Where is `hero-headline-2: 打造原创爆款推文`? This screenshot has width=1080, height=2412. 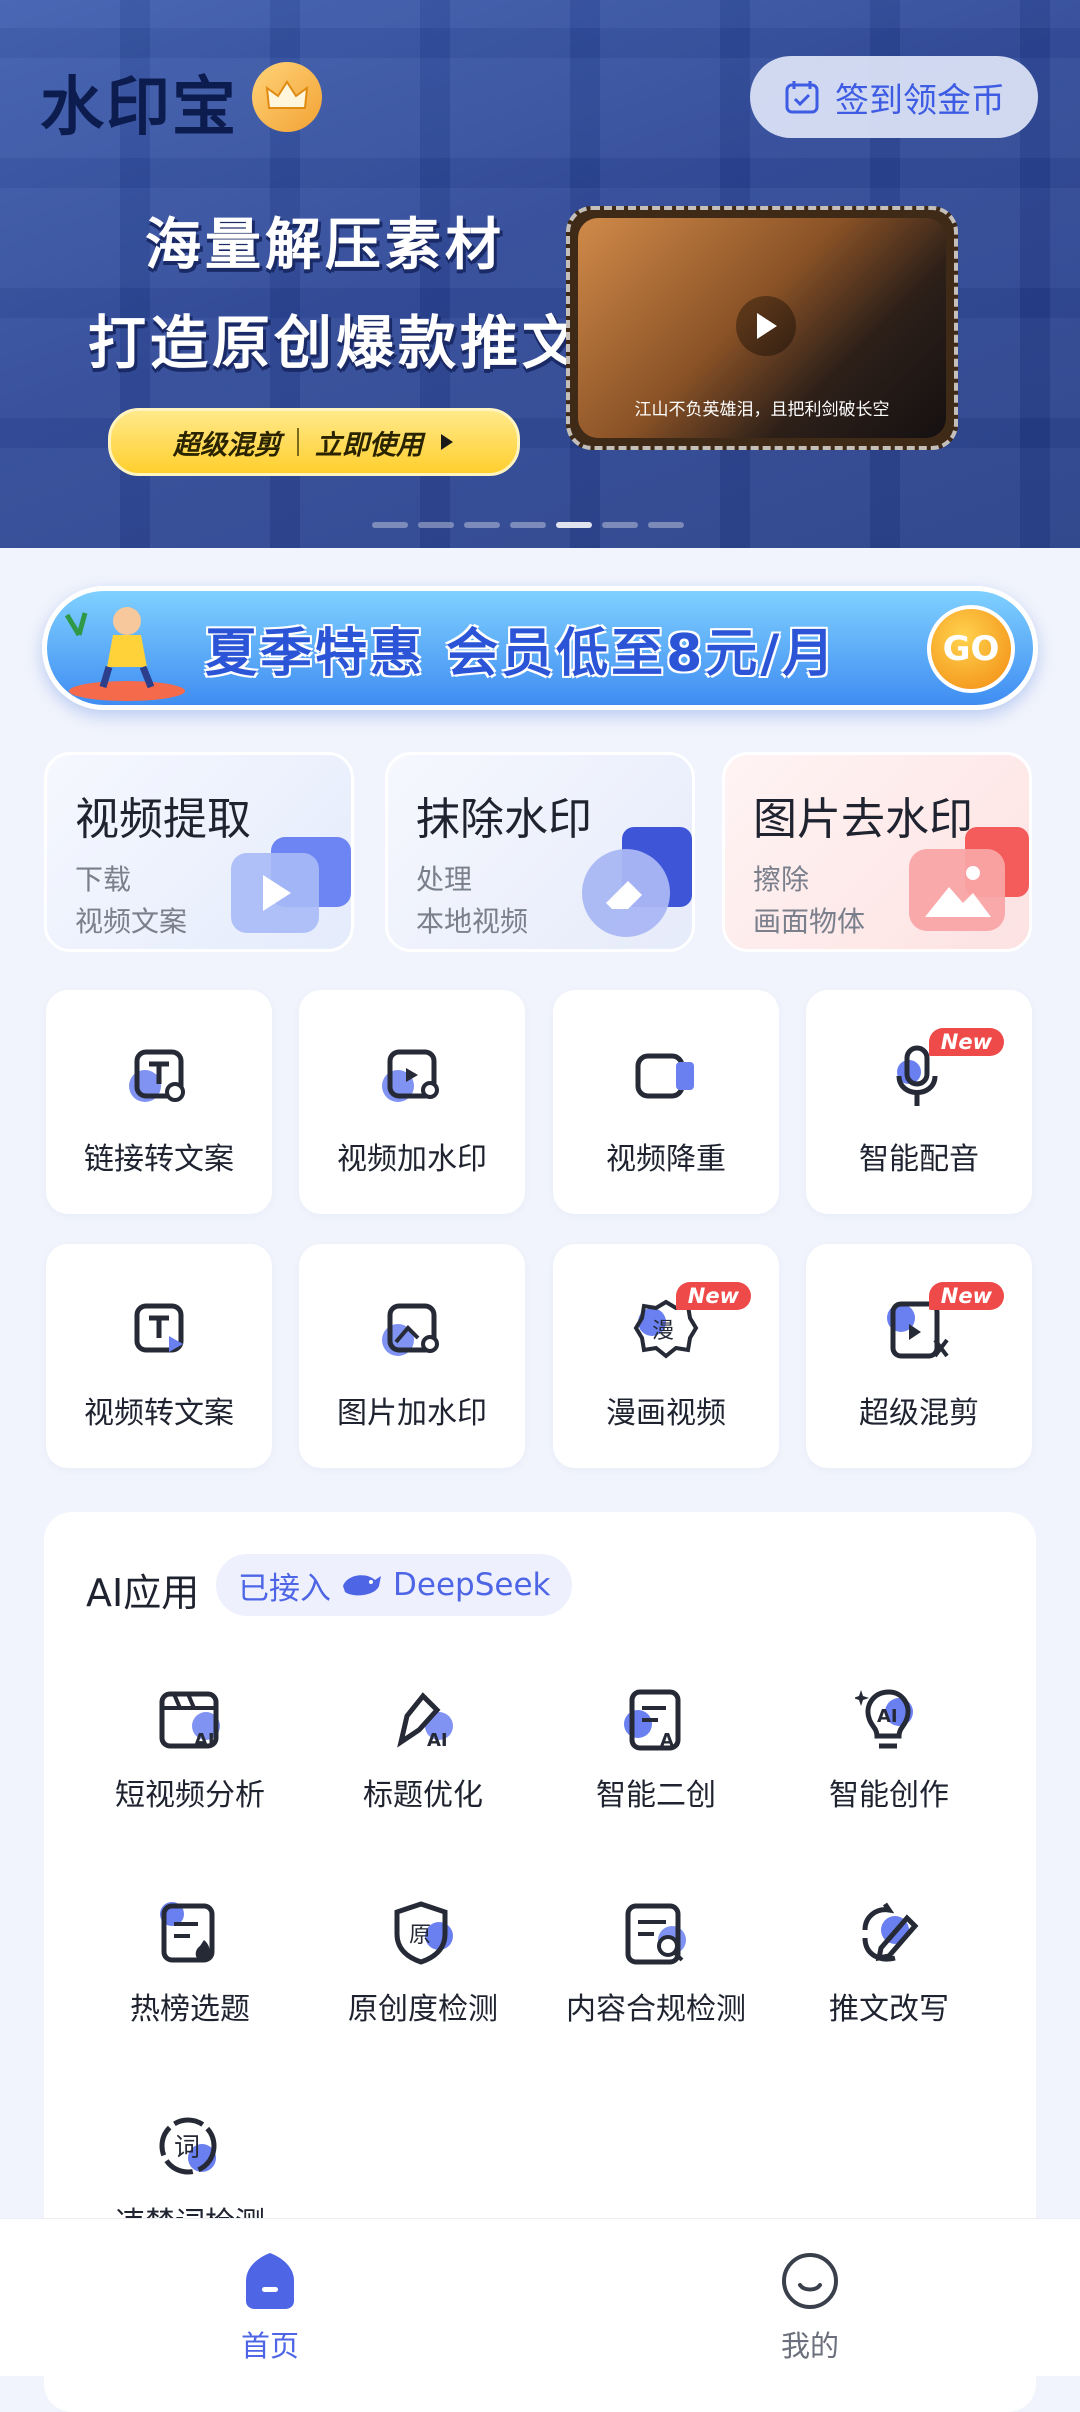 hero-headline-2: 打造原创爆款推文 is located at coordinates (336, 343).